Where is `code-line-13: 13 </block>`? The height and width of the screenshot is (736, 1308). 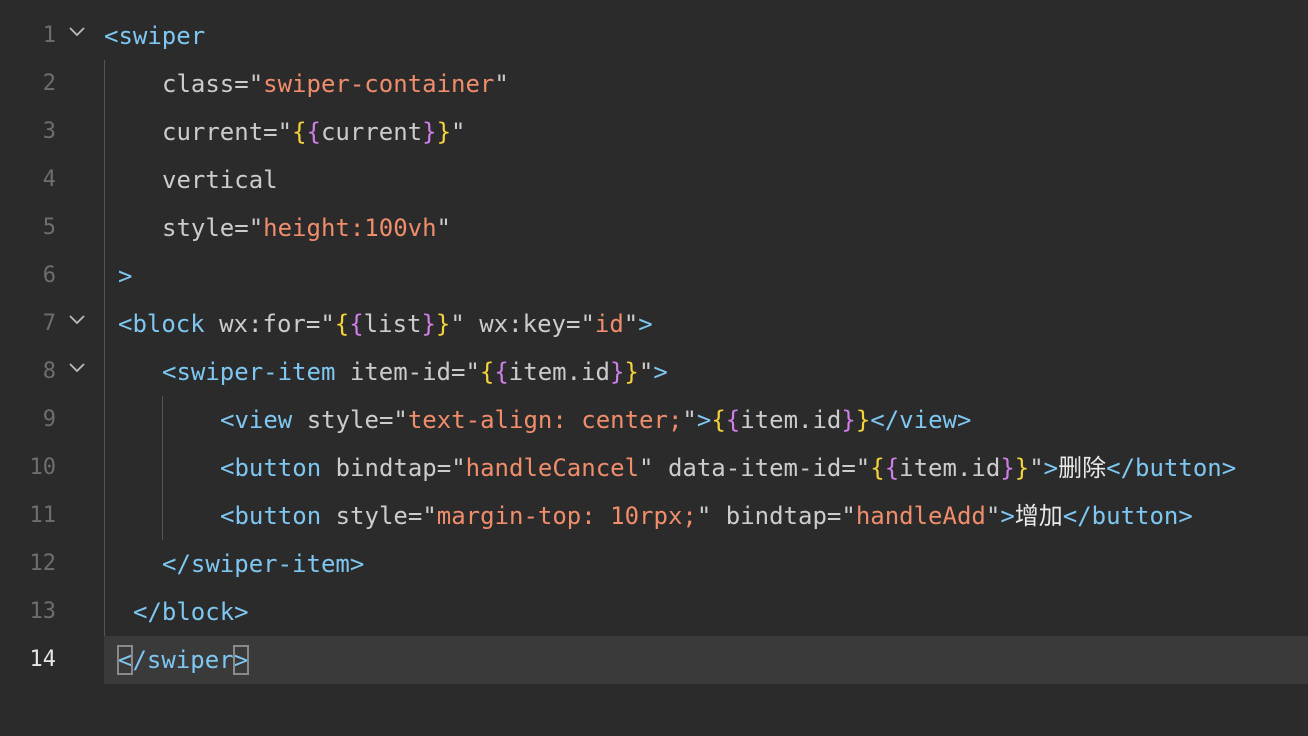
code-line-13: 13 </block> is located at coordinates (654, 612).